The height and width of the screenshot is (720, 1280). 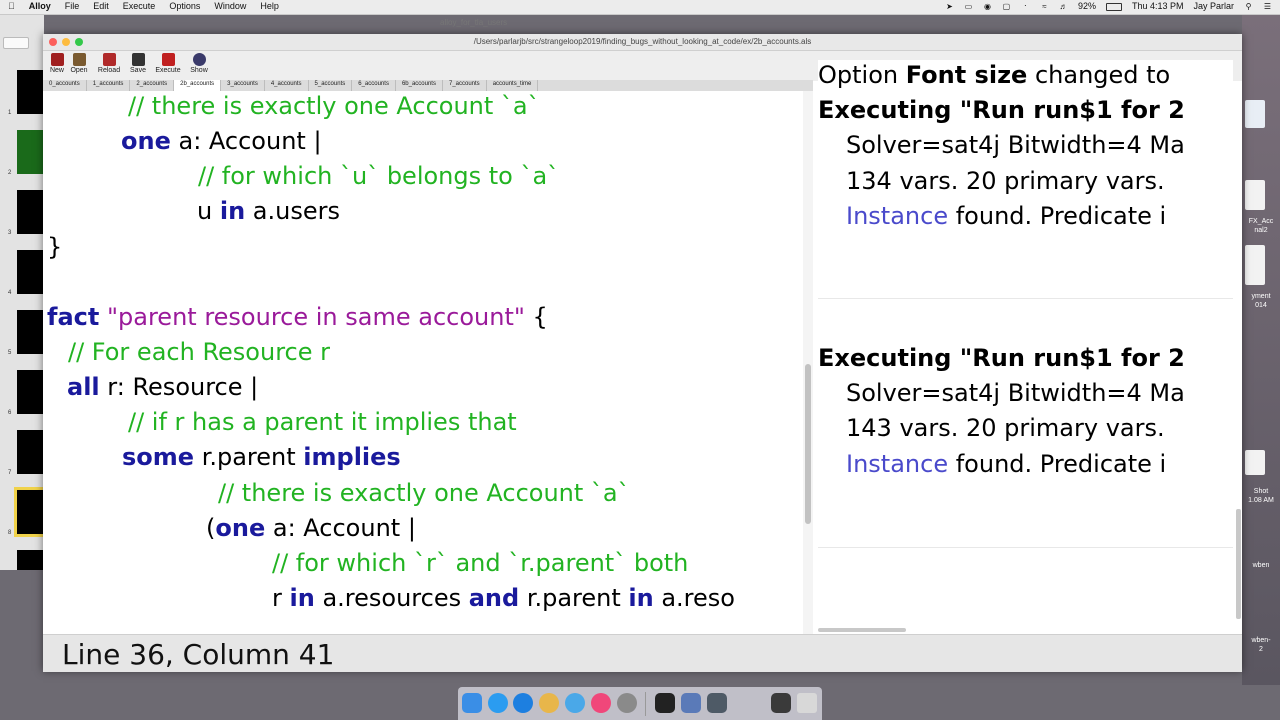 I want to click on menu-options: Options, so click(x=184, y=6).